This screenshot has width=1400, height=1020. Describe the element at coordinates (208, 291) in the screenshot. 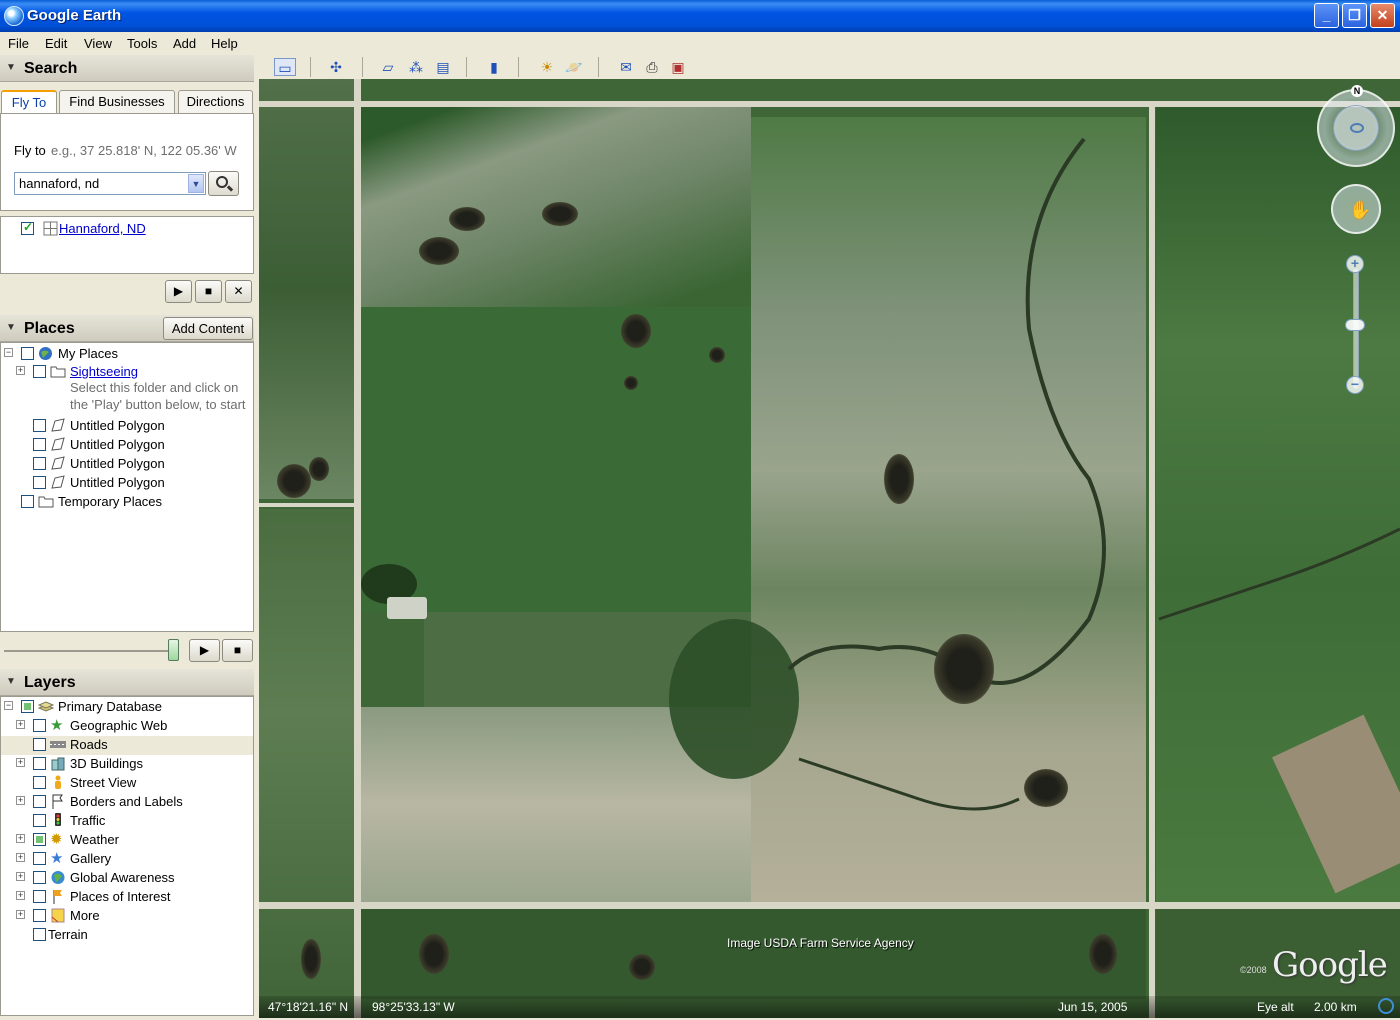

I see `stop-tour-button: ■` at that location.